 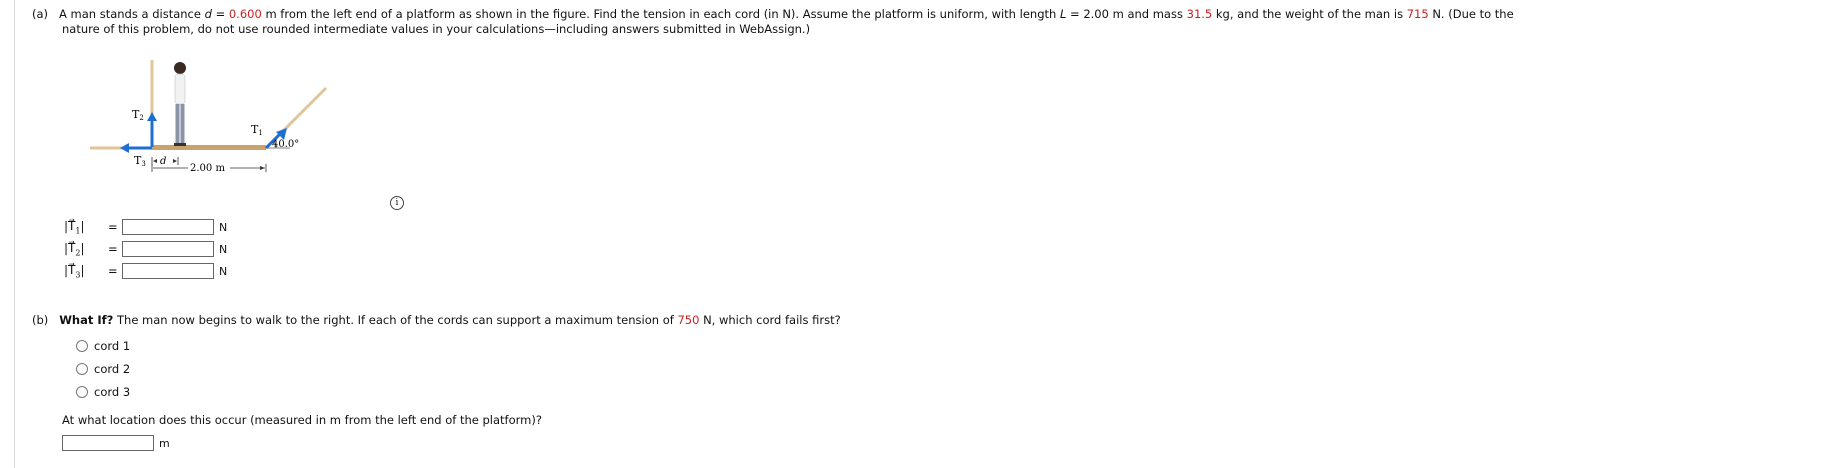 What do you see at coordinates (207, 168) in the screenshot?
I see `length-label: 2.00 m` at bounding box center [207, 168].